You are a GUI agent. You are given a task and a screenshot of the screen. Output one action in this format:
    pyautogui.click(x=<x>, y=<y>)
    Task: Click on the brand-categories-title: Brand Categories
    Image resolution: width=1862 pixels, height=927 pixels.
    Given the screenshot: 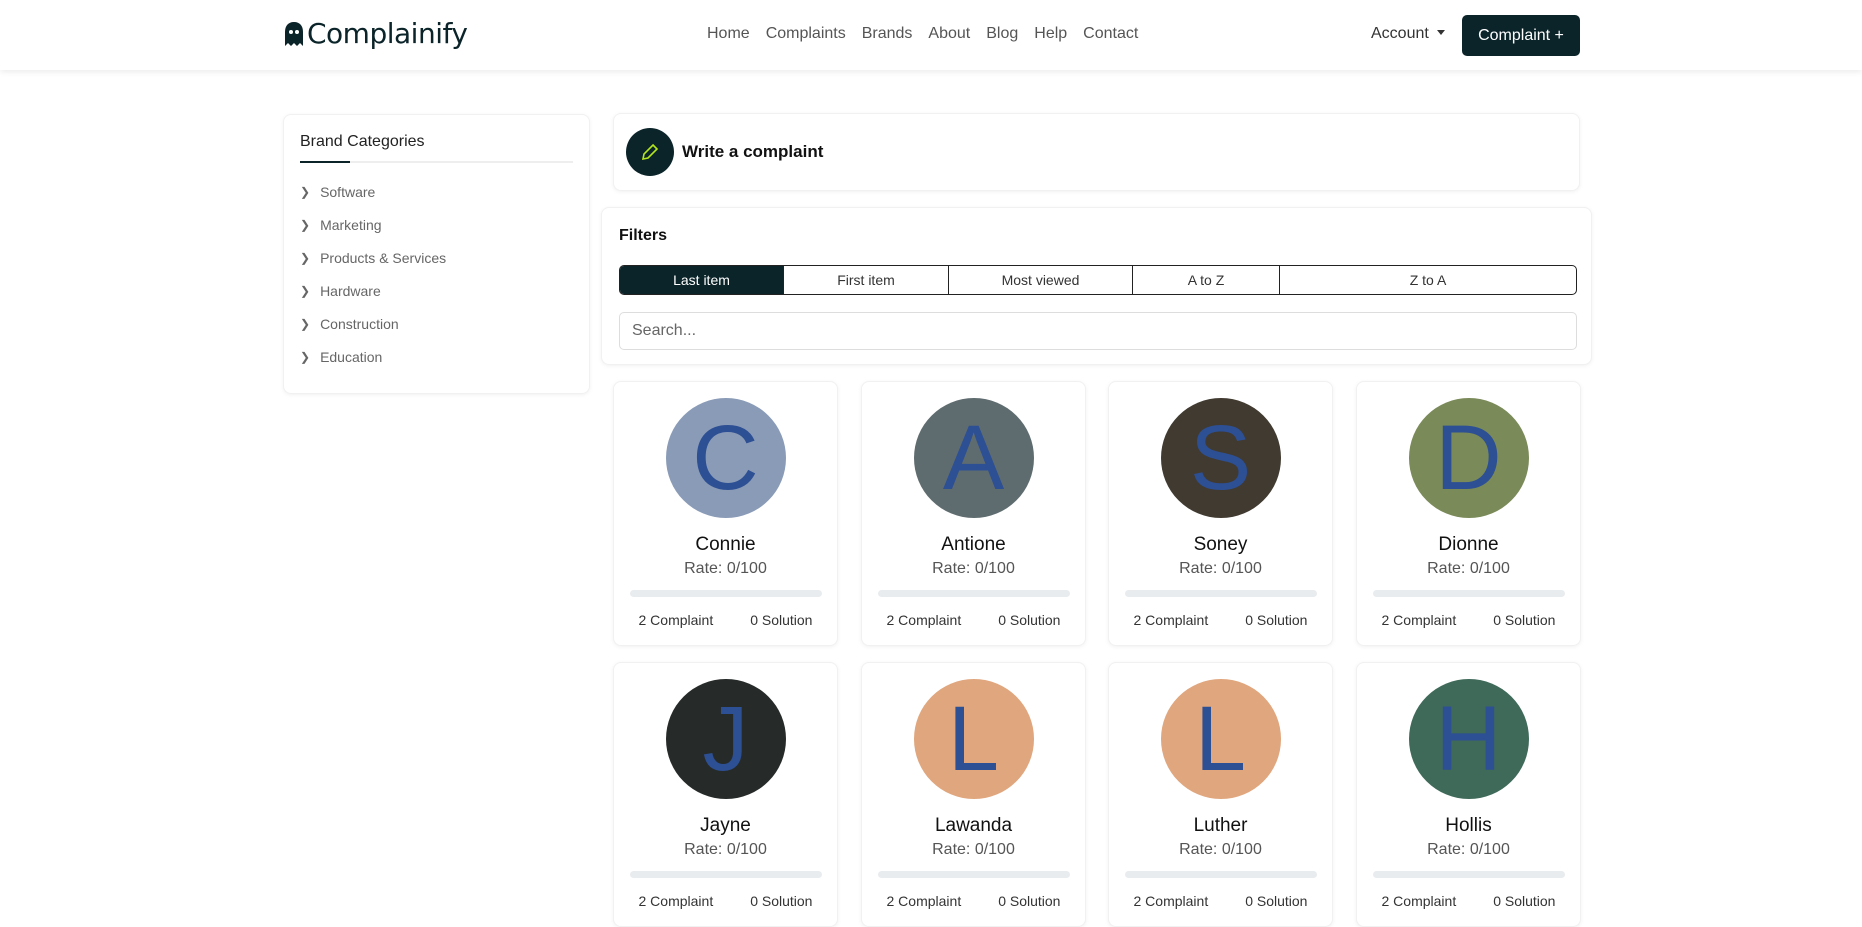 What is the action you would take?
    pyautogui.click(x=436, y=148)
    